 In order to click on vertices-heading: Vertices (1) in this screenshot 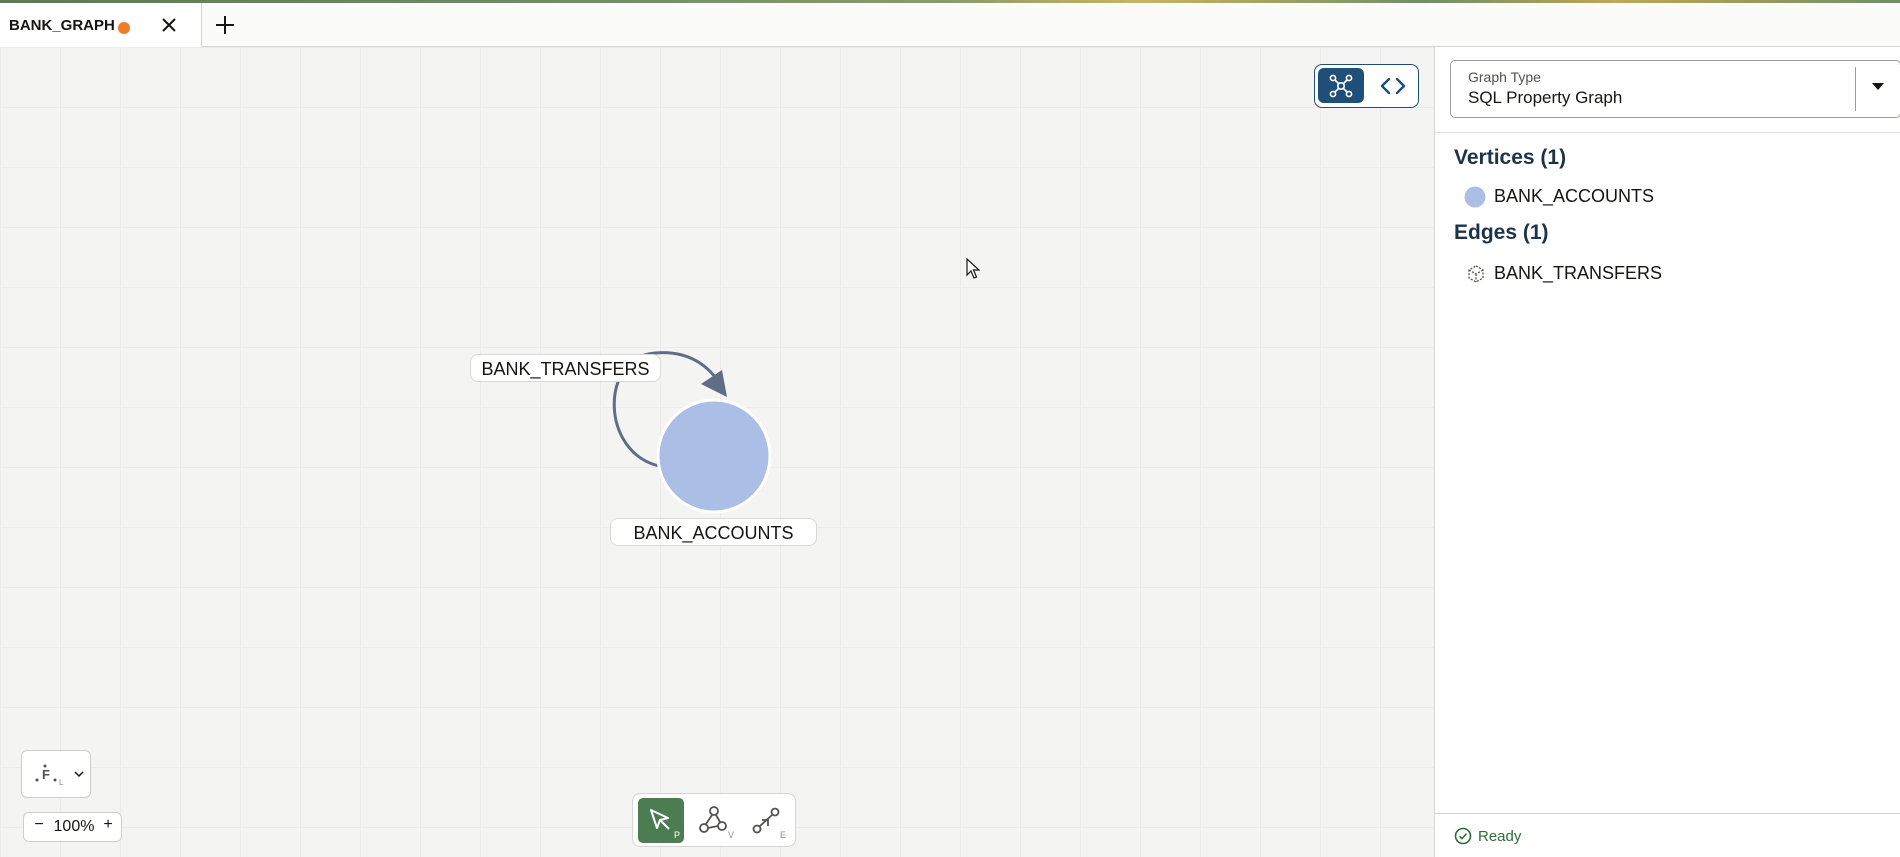, I will do `click(1510, 157)`.